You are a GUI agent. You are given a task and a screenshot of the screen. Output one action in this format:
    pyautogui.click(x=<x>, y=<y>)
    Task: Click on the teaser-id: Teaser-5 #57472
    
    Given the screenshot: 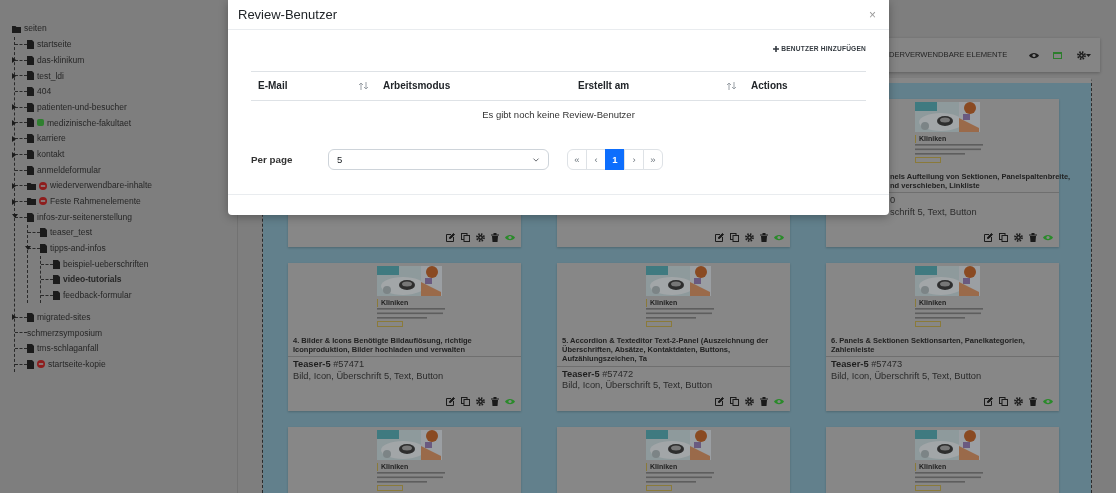 What is the action you would take?
    pyautogui.click(x=598, y=374)
    